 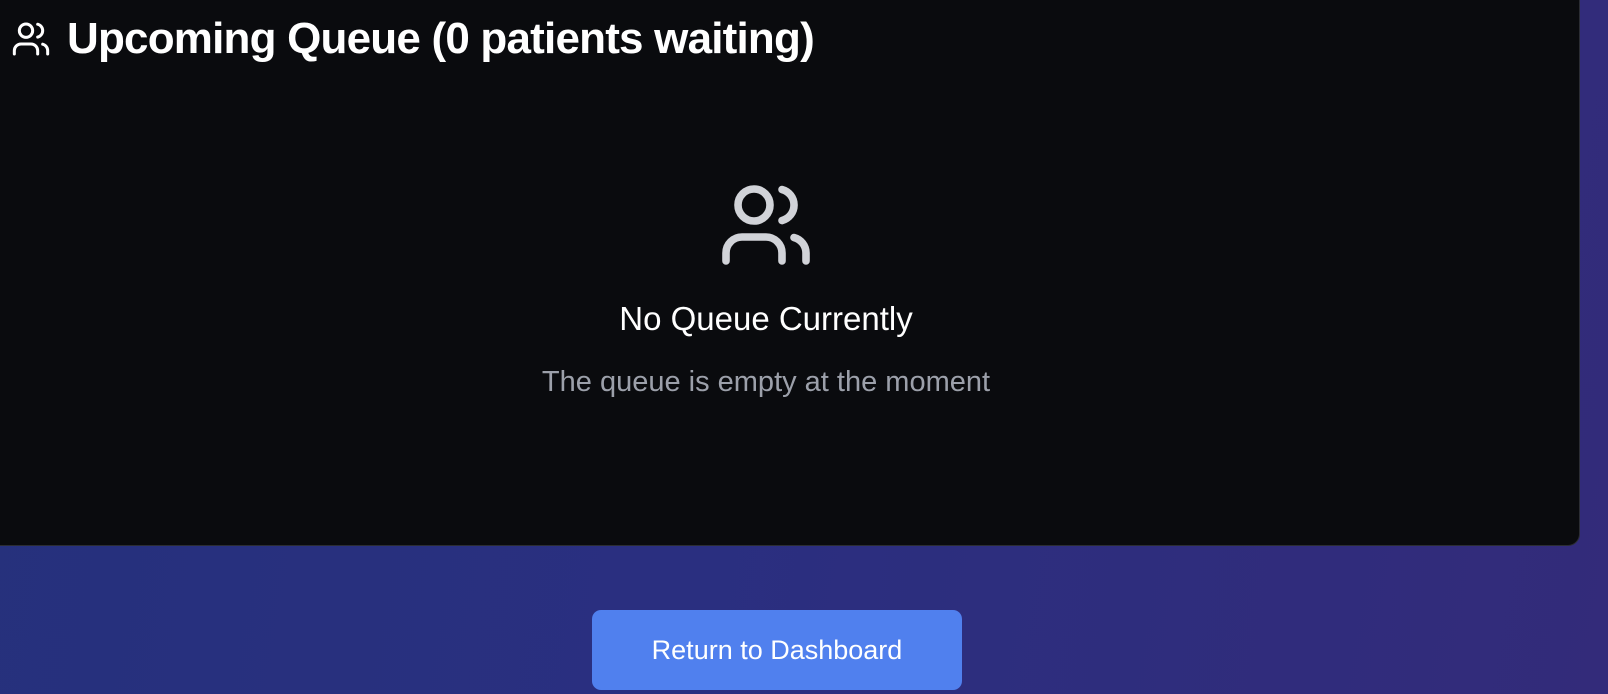 What do you see at coordinates (766, 382) in the screenshot?
I see `empty-state-subtitle: The queue is empty at the moment` at bounding box center [766, 382].